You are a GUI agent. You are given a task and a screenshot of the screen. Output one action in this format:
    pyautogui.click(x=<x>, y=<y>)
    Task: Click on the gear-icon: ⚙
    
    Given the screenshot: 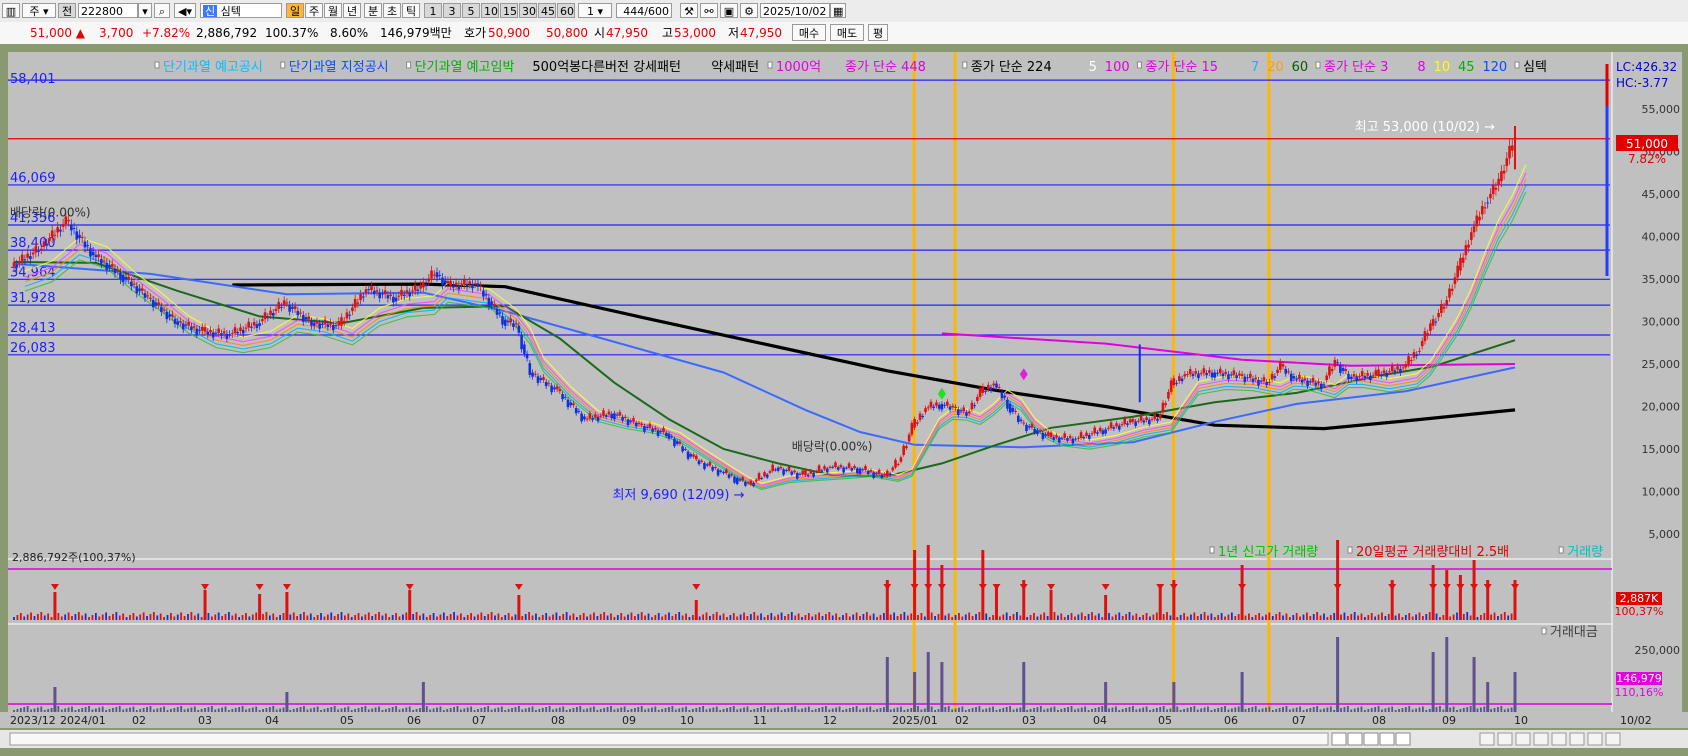 What is the action you would take?
    pyautogui.click(x=749, y=10)
    